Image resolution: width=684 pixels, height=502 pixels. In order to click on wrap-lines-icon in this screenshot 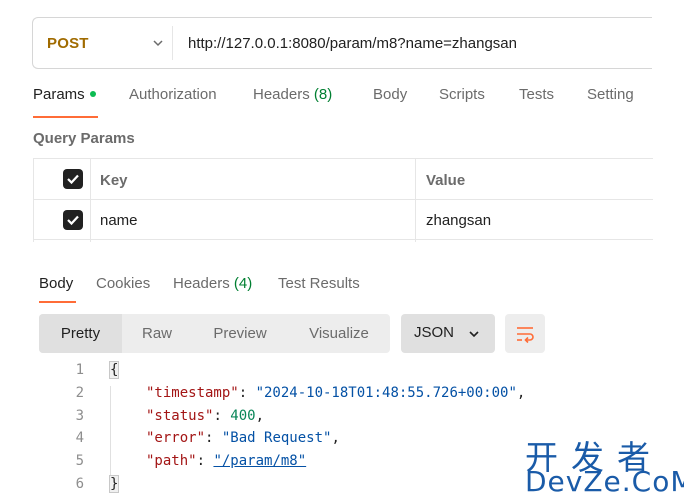, I will do `click(525, 335)`.